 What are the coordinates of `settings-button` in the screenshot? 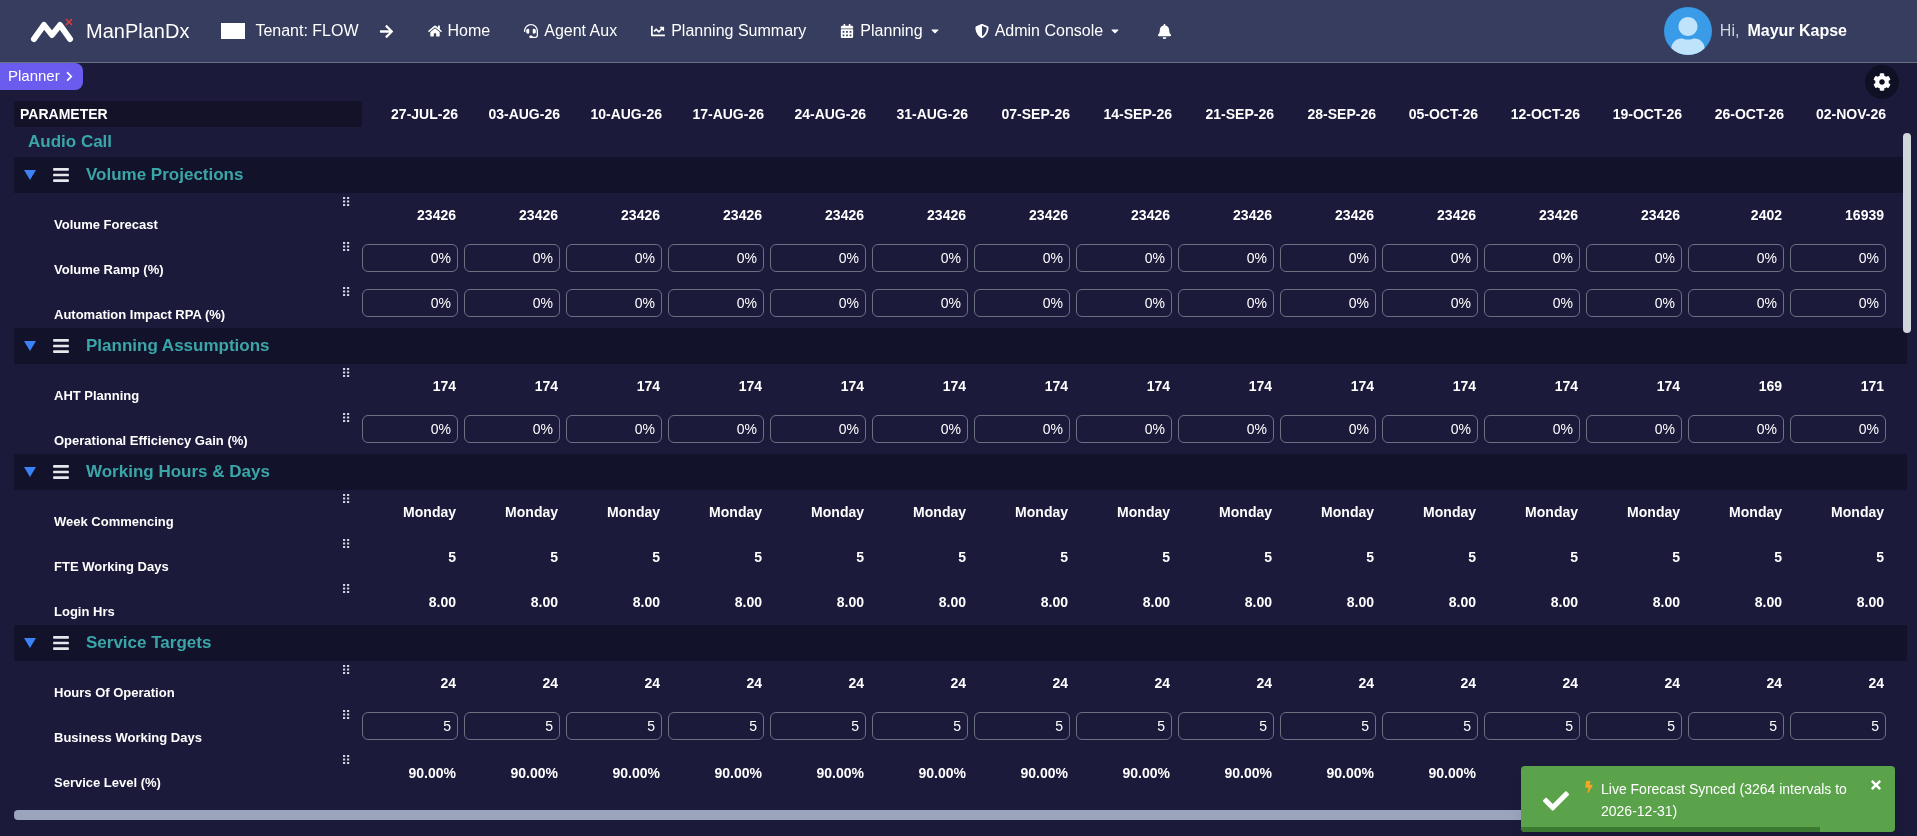 It's located at (1882, 82).